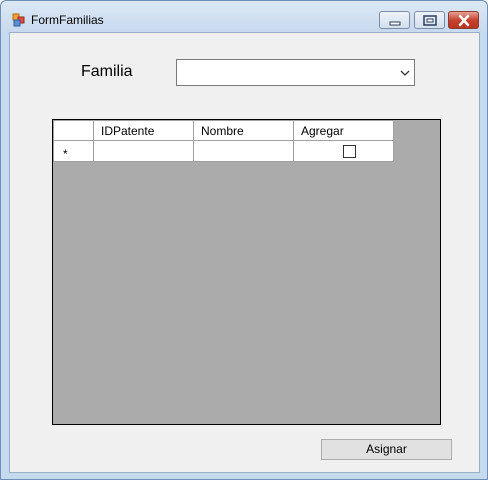 The height and width of the screenshot is (480, 488). I want to click on app-icon, so click(19, 20).